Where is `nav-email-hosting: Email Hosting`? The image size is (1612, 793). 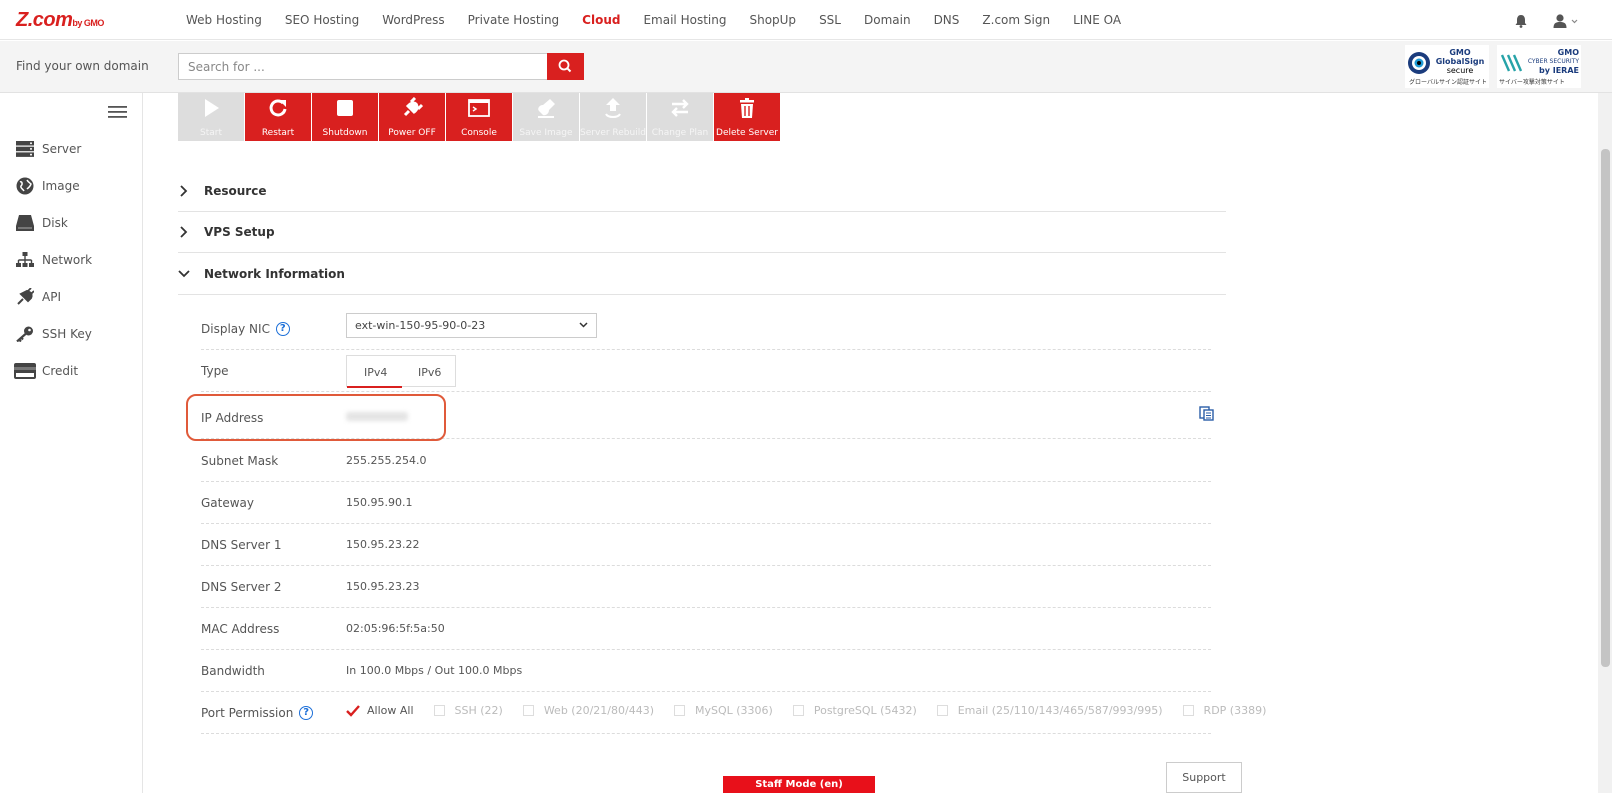
nav-email-hosting: Email Hosting is located at coordinates (684, 20).